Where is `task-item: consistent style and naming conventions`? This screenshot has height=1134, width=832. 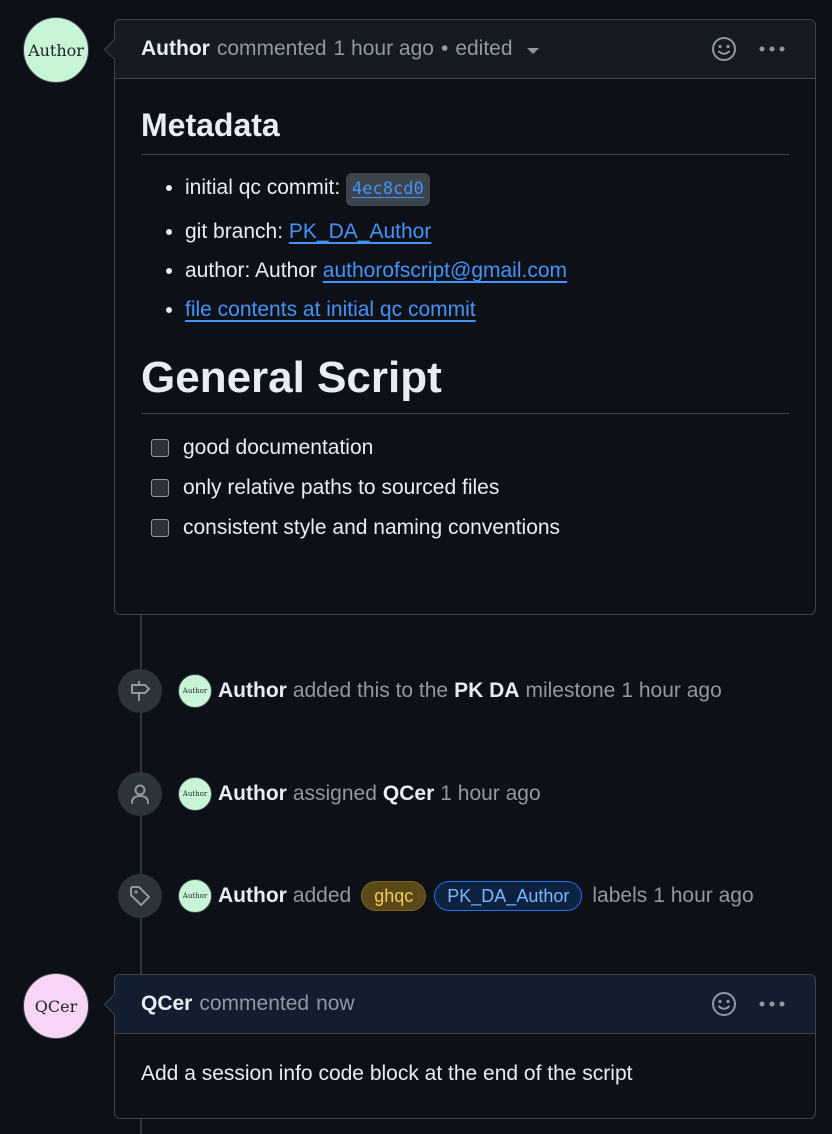 task-item: consistent style and naming conventions is located at coordinates (470, 528).